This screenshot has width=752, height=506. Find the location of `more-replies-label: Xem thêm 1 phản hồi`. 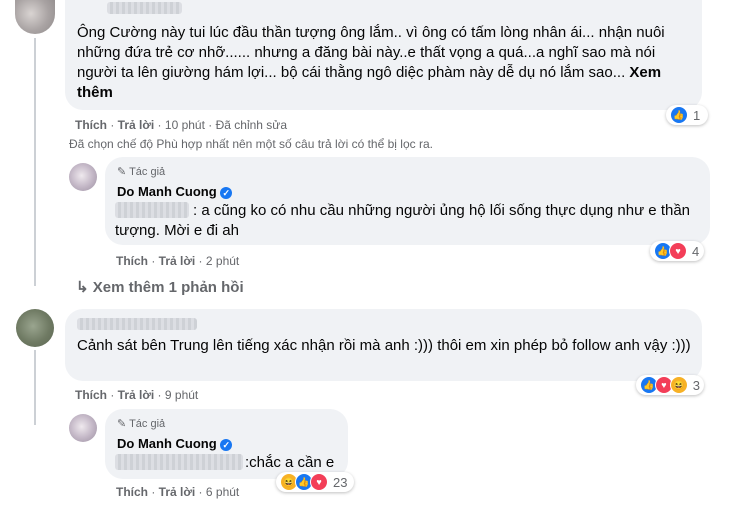

more-replies-label: Xem thêm 1 phản hồi is located at coordinates (168, 287).